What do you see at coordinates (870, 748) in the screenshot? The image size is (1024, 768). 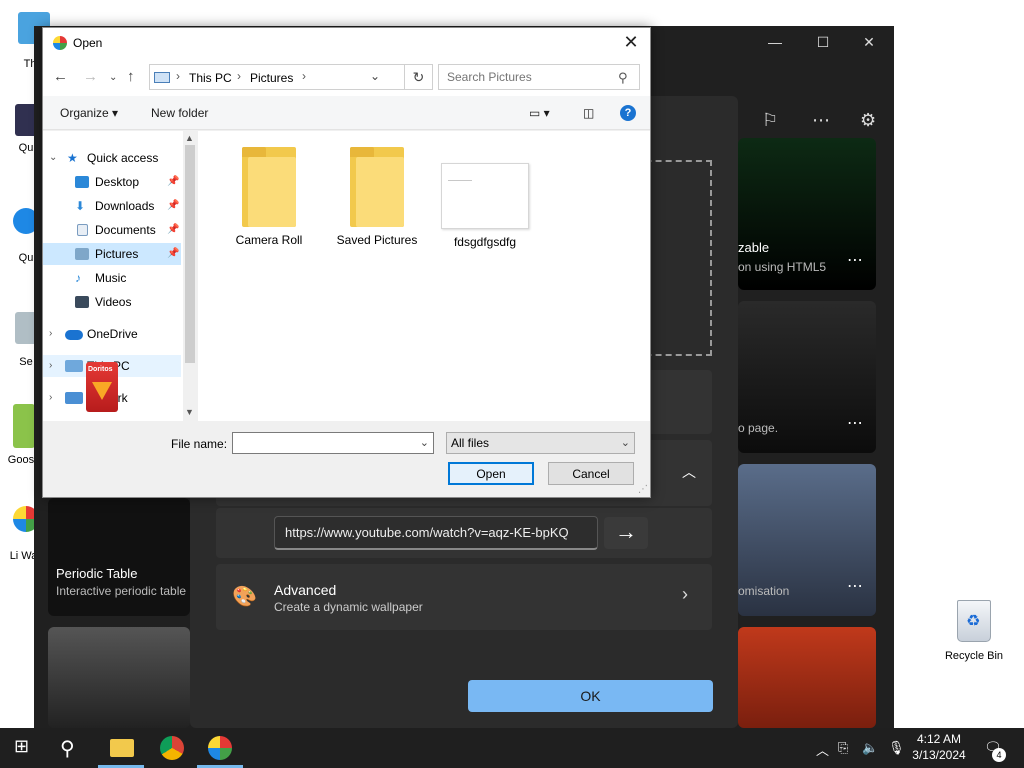 I see `volume-icon: 🔈` at bounding box center [870, 748].